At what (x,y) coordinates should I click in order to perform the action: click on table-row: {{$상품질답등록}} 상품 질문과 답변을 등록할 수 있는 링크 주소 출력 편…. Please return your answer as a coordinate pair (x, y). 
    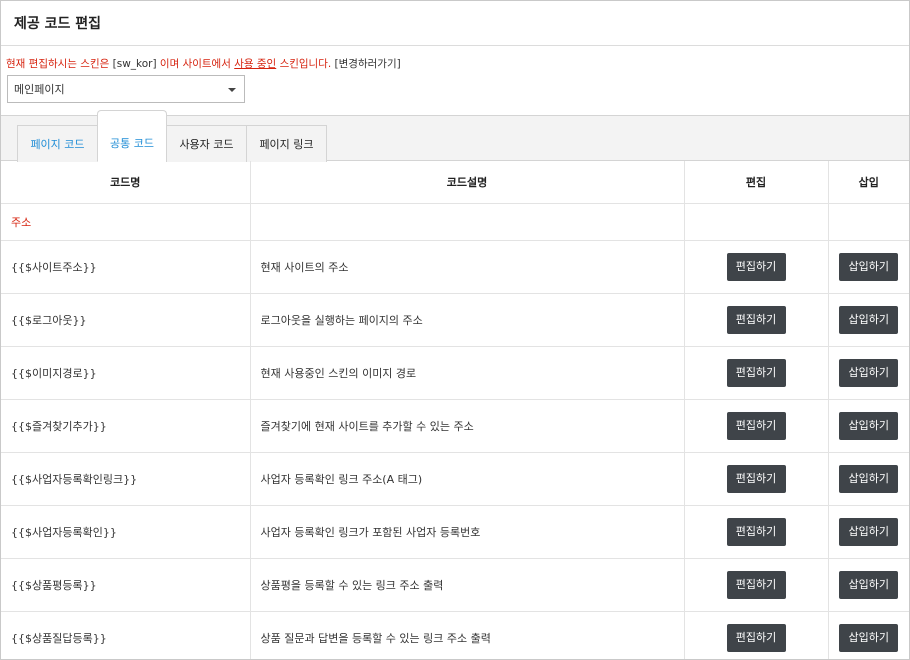
    Looking at the image, I should click on (455, 635).